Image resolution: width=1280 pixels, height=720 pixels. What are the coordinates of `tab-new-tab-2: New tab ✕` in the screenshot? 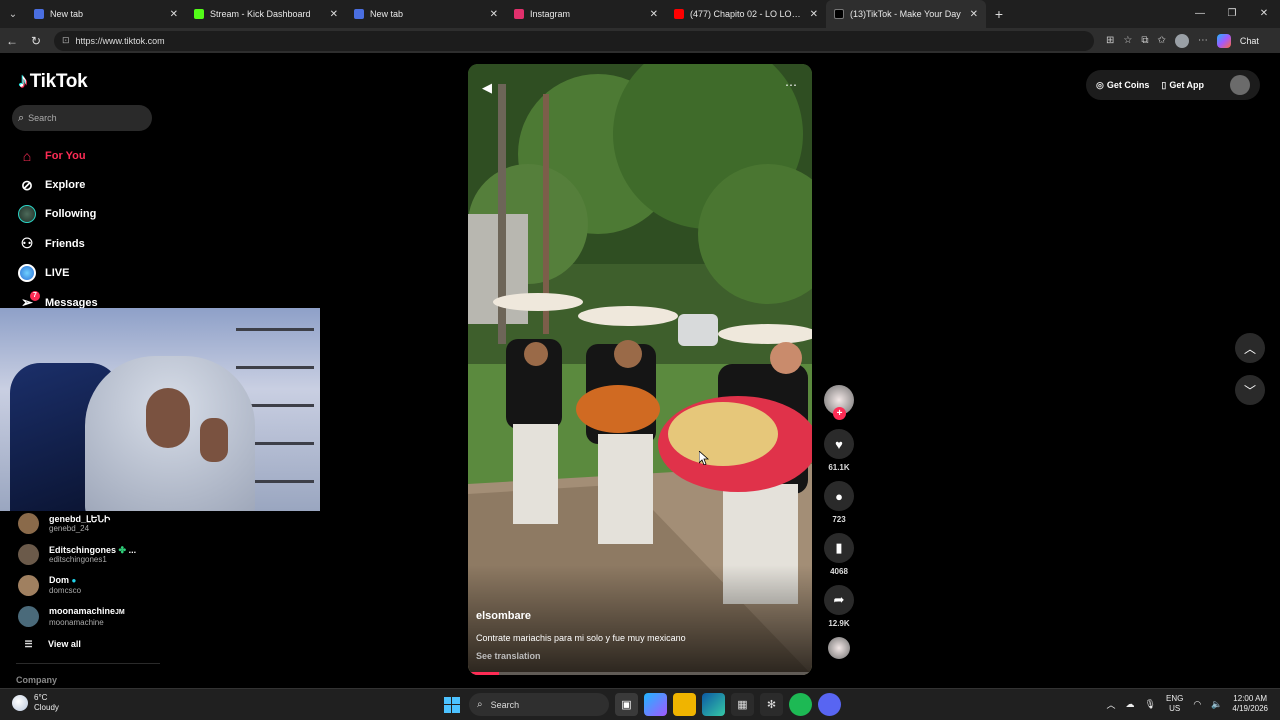 It's located at (426, 14).